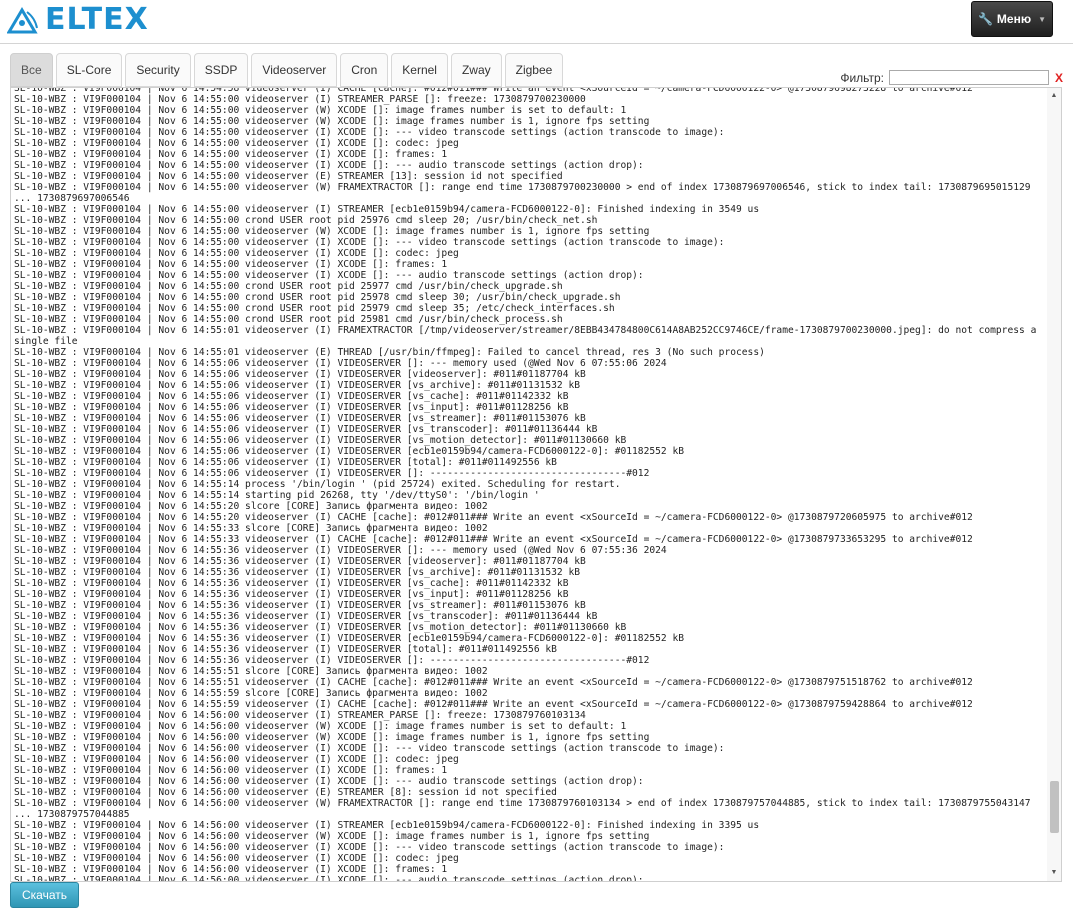 This screenshot has width=1073, height=911. I want to click on download-button-label: Скачать, so click(44, 895).